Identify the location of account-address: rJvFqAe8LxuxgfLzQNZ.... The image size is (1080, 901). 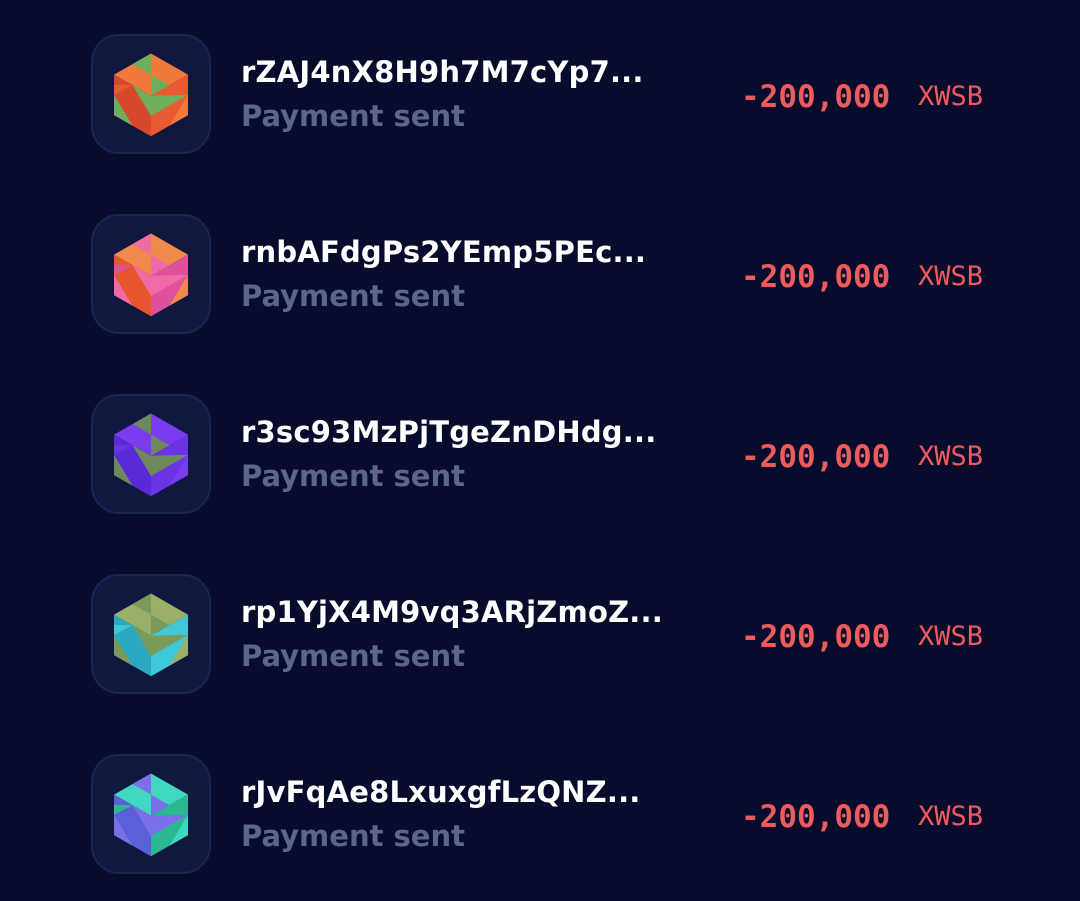
(441, 792).